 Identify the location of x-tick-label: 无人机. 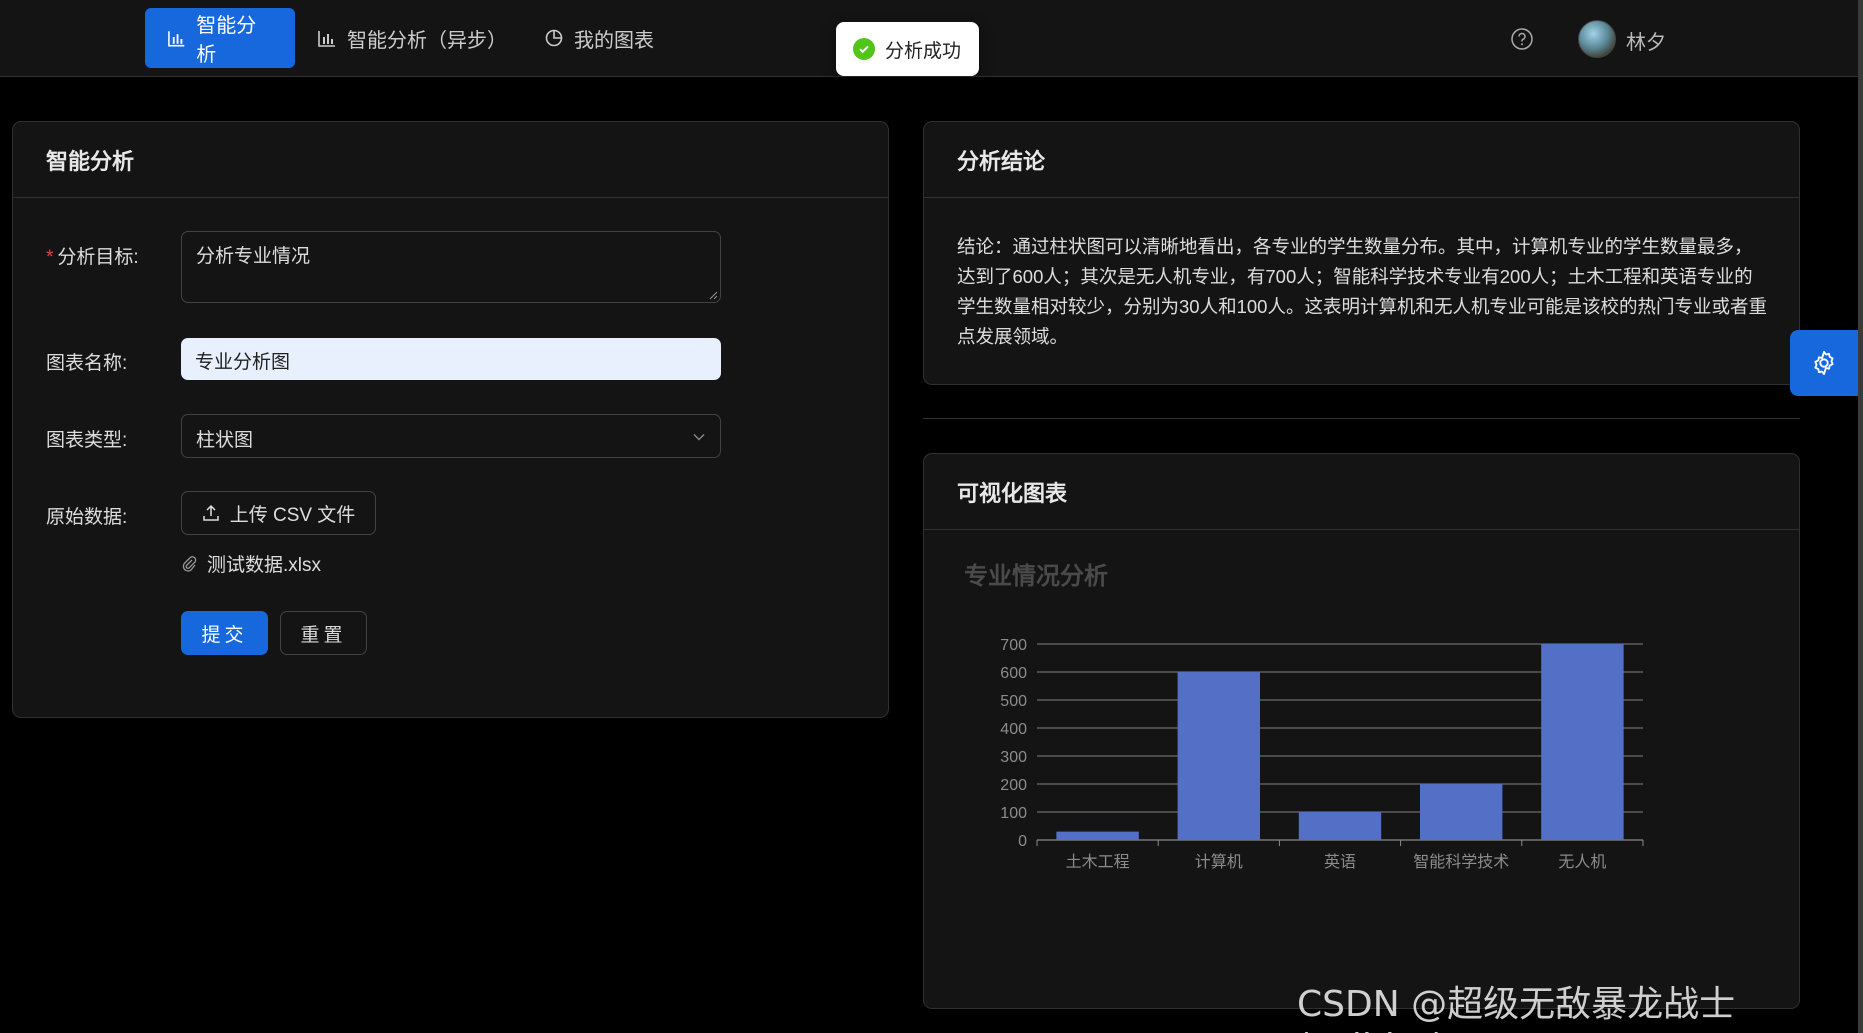
(1582, 862).